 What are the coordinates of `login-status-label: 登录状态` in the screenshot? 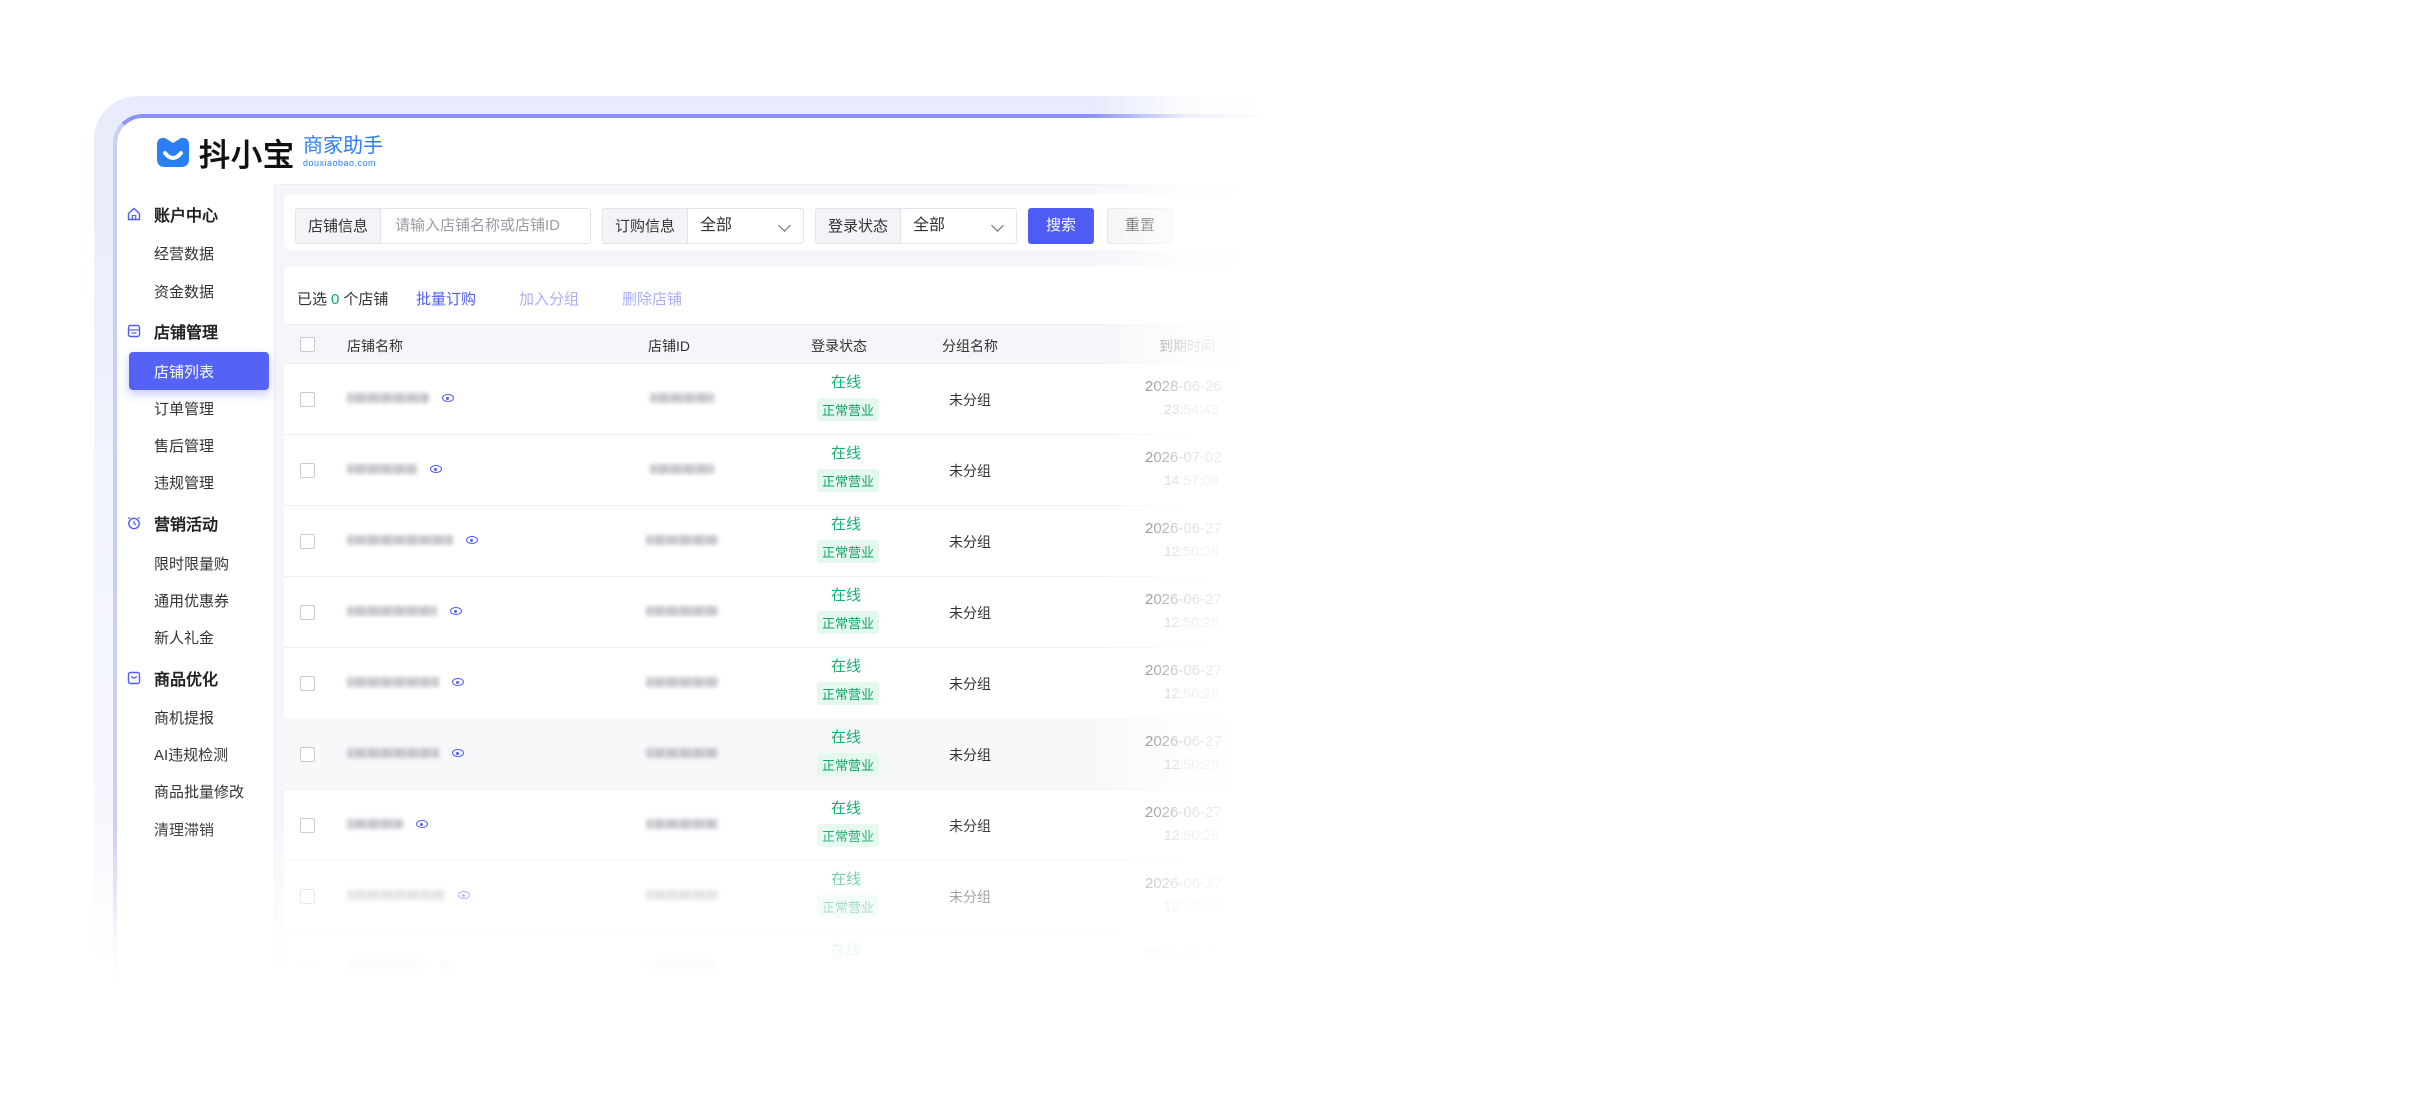 It's located at (858, 226).